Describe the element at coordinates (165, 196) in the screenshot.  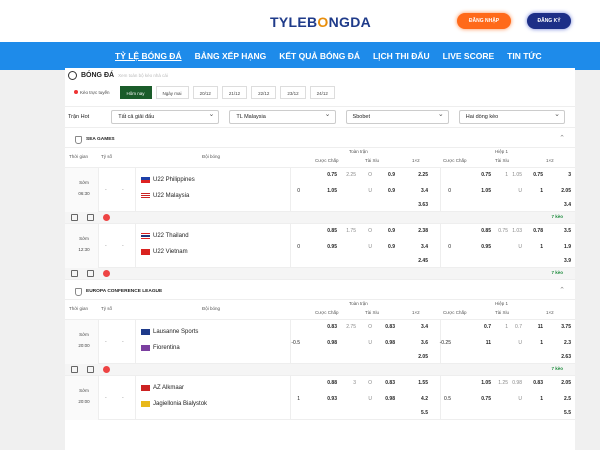
I see `away-team: U22 Malaysia` at that location.